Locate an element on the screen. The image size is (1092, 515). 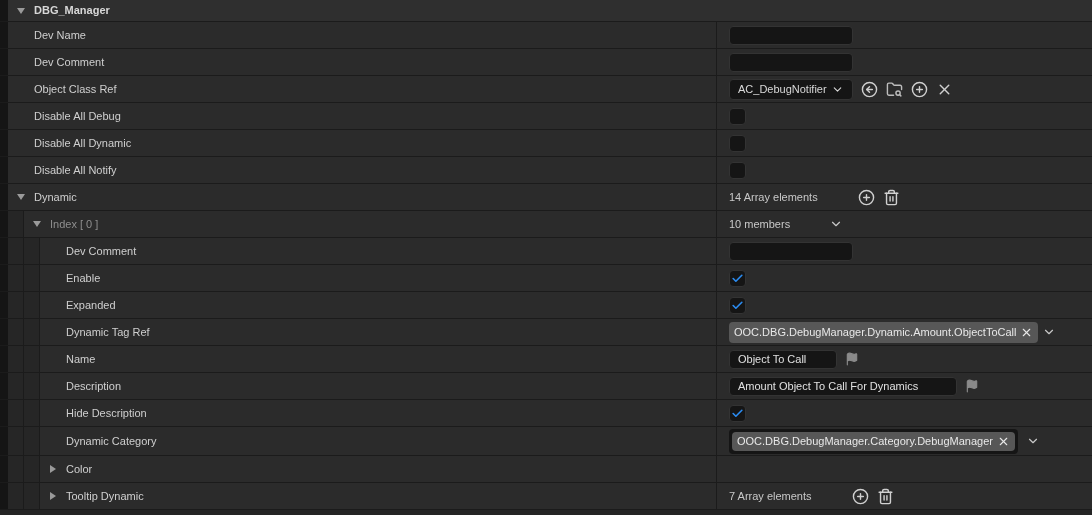
tag-chip: OOC.DBG.DebugManager.Dynamic.Amount.ObjectToCall is located at coordinates (884, 332).